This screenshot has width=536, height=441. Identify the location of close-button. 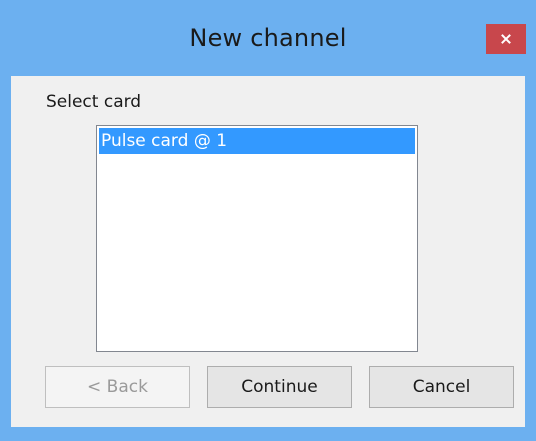
(506, 39).